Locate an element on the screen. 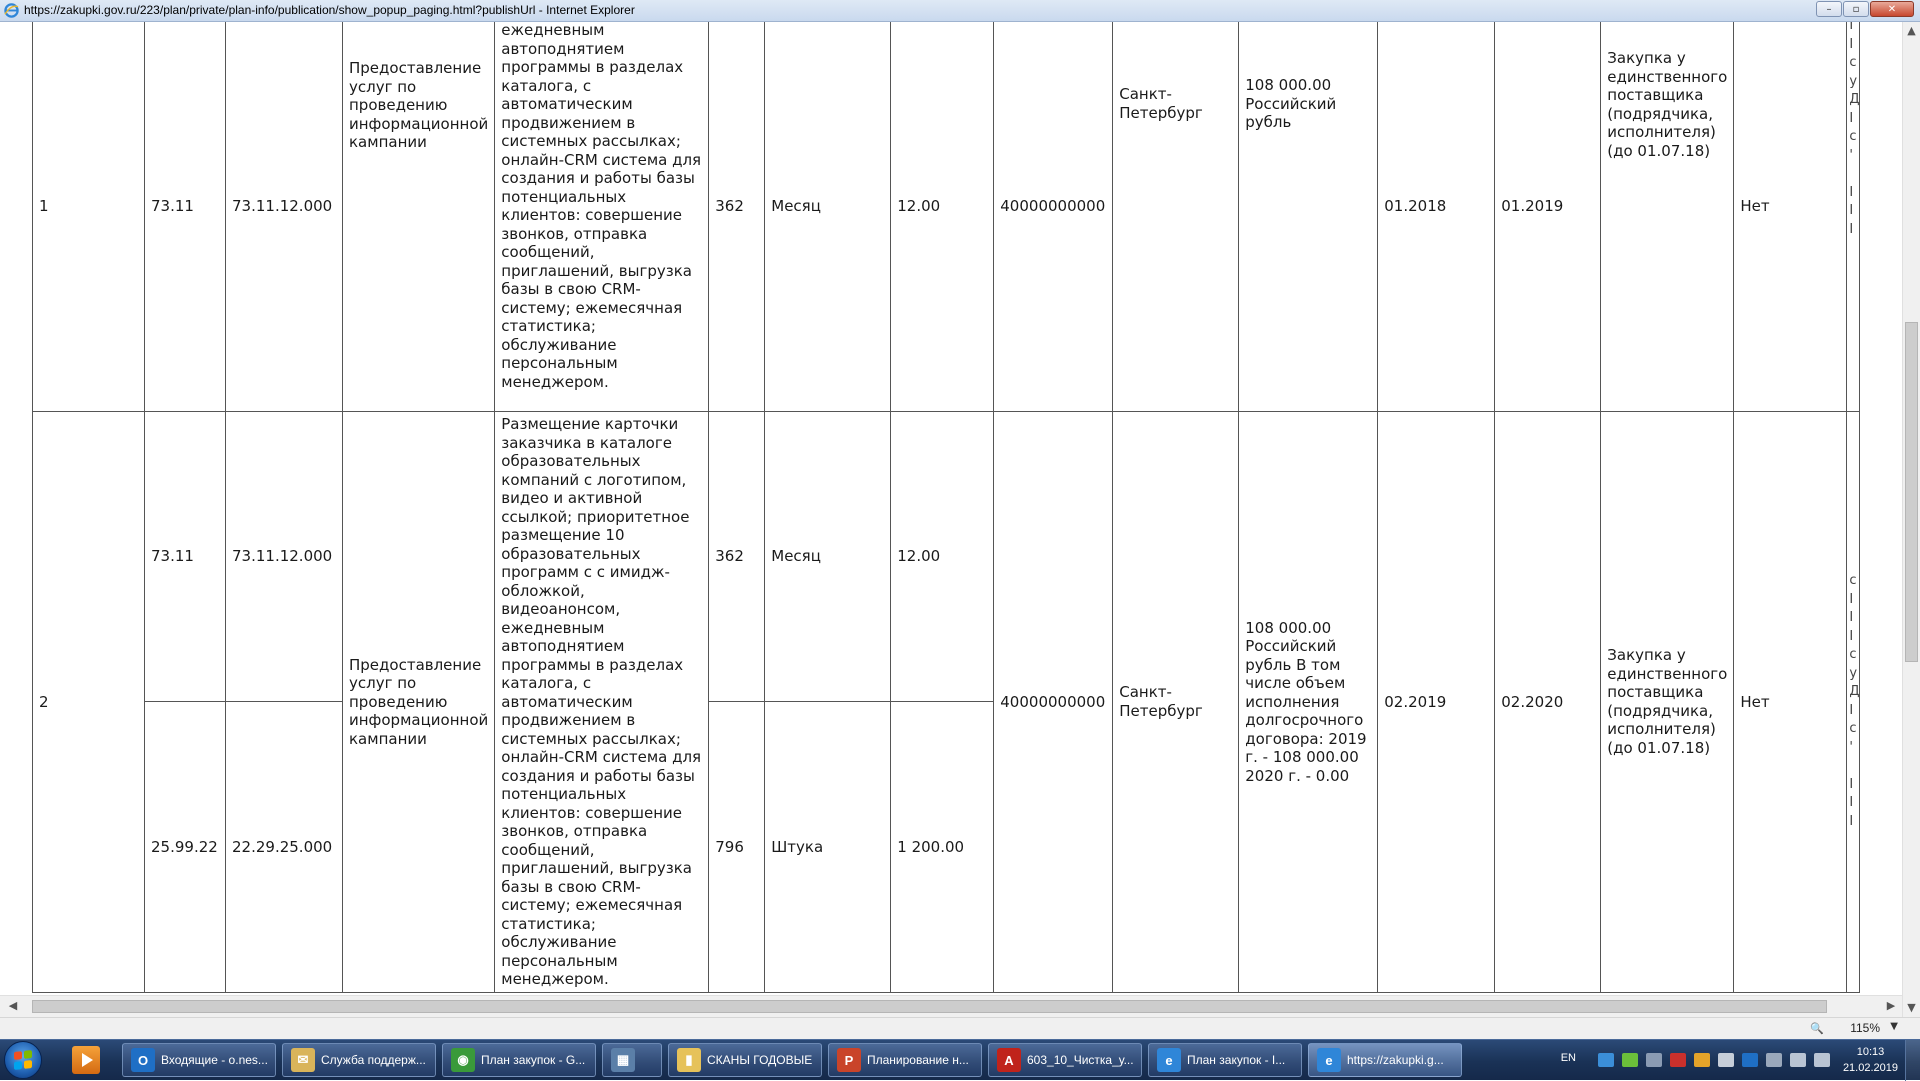  minimize-button: – is located at coordinates (1829, 9).